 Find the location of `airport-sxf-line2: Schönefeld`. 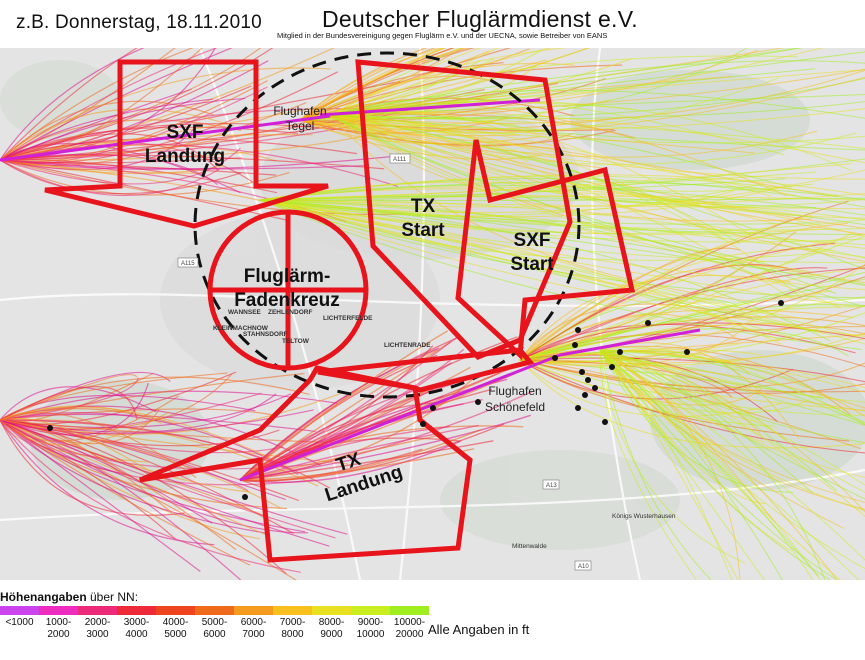

airport-sxf-line2: Schönefeld is located at coordinates (515, 407).